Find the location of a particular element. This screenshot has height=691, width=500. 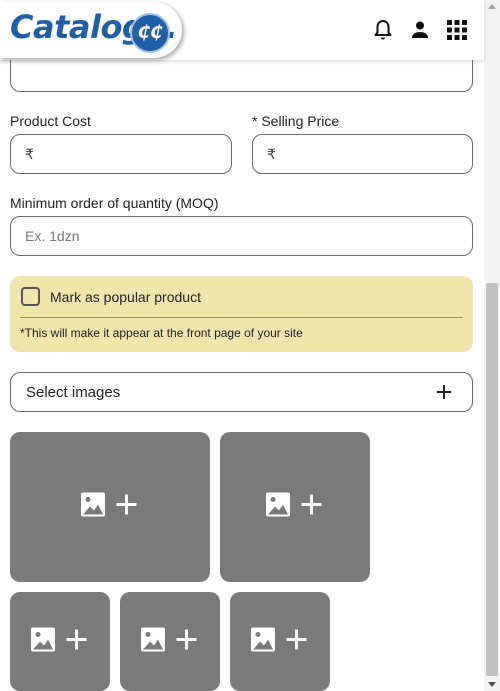

scrollbar is located at coordinates (492, 345).